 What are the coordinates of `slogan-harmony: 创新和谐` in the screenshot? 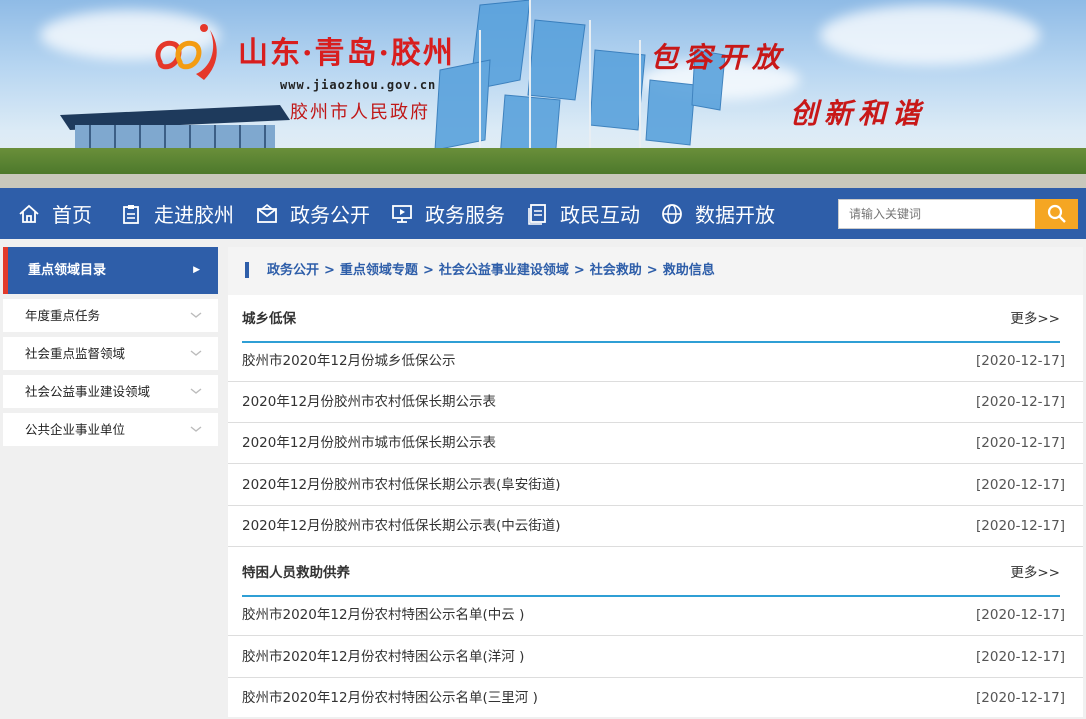 It's located at (858, 113).